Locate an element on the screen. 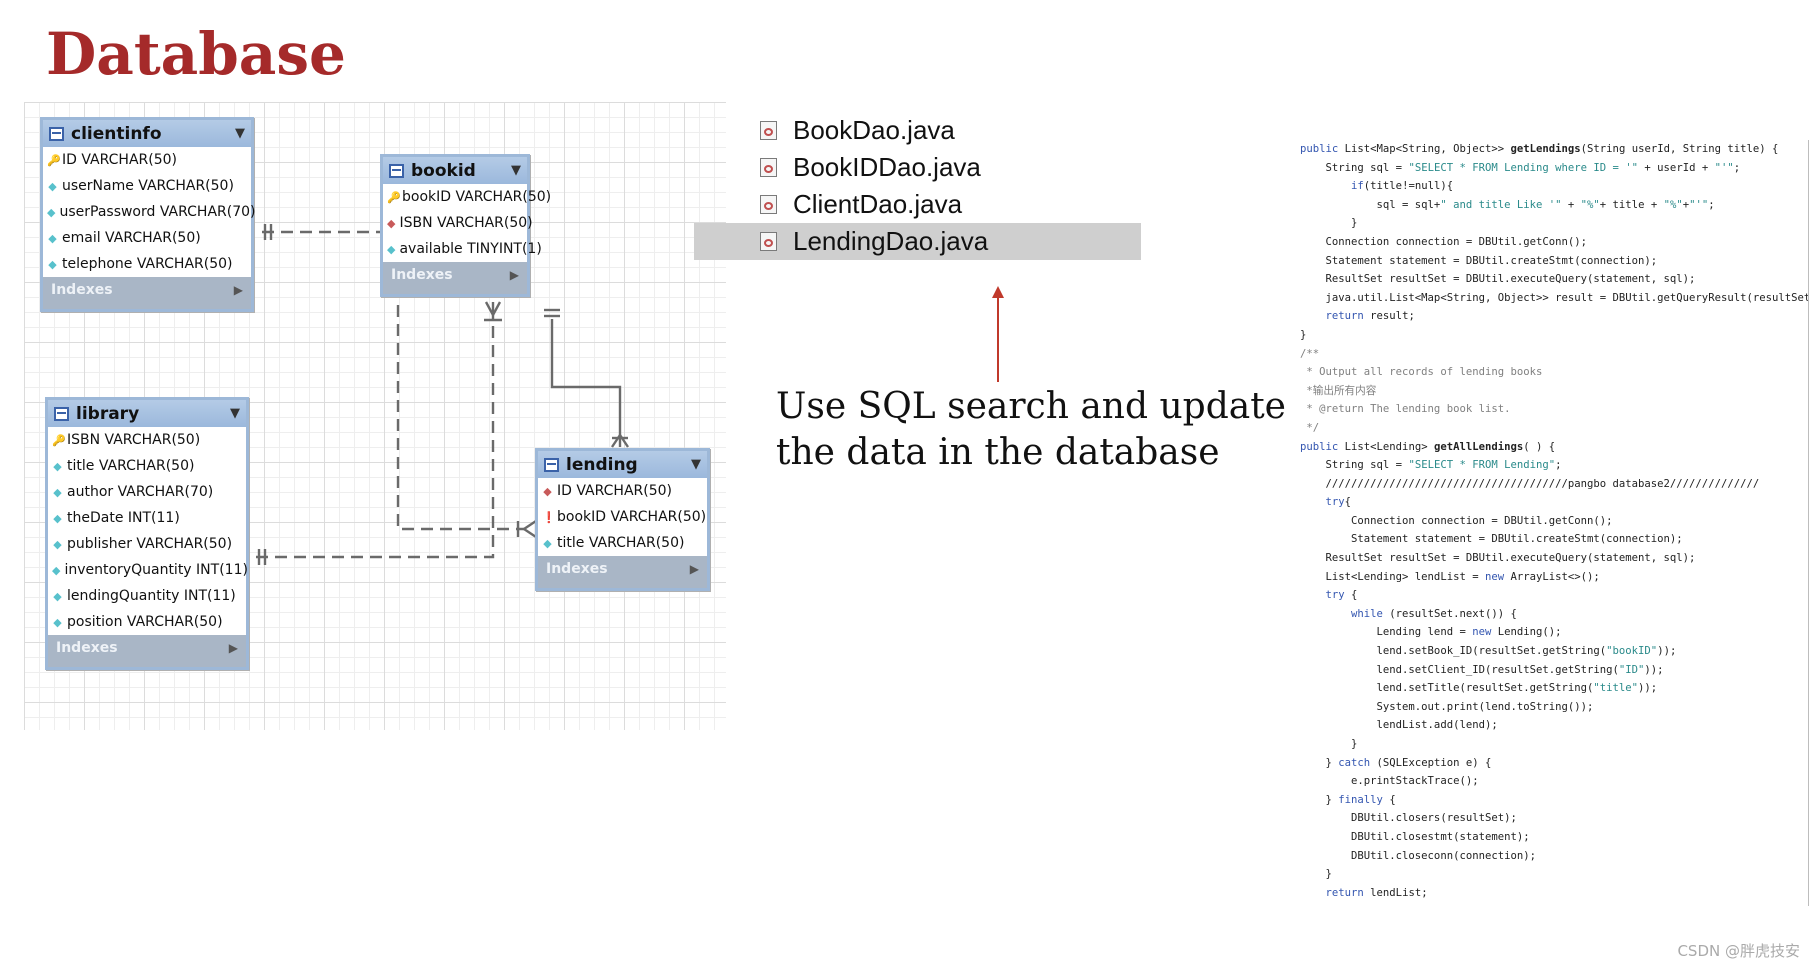 This screenshot has width=1816, height=971. code-line: try { is located at coordinates (1341, 595).